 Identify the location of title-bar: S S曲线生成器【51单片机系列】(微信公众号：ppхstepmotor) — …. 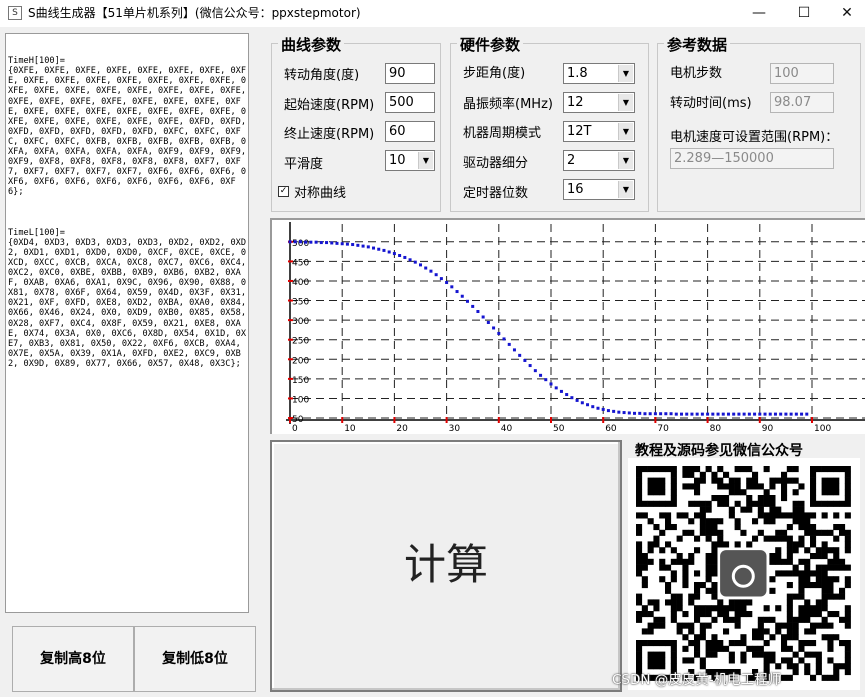
(432, 13).